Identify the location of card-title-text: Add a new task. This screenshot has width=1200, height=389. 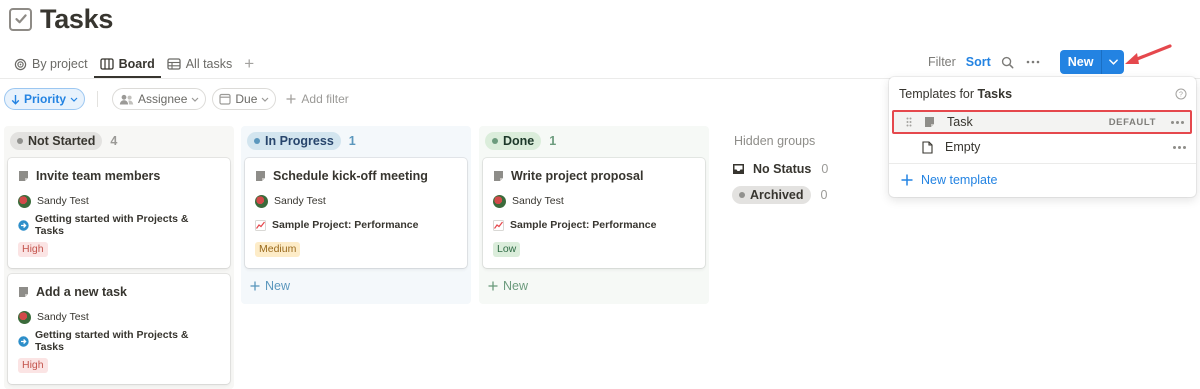
(81, 292).